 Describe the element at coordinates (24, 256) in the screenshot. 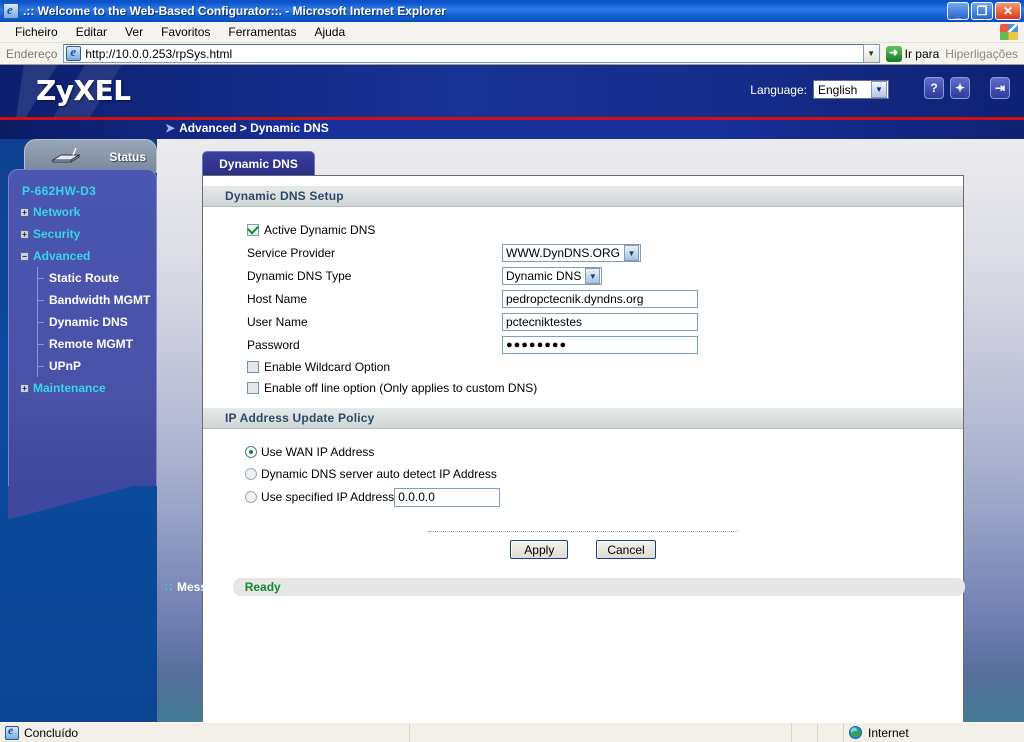

I see `minus-icon: −` at that location.